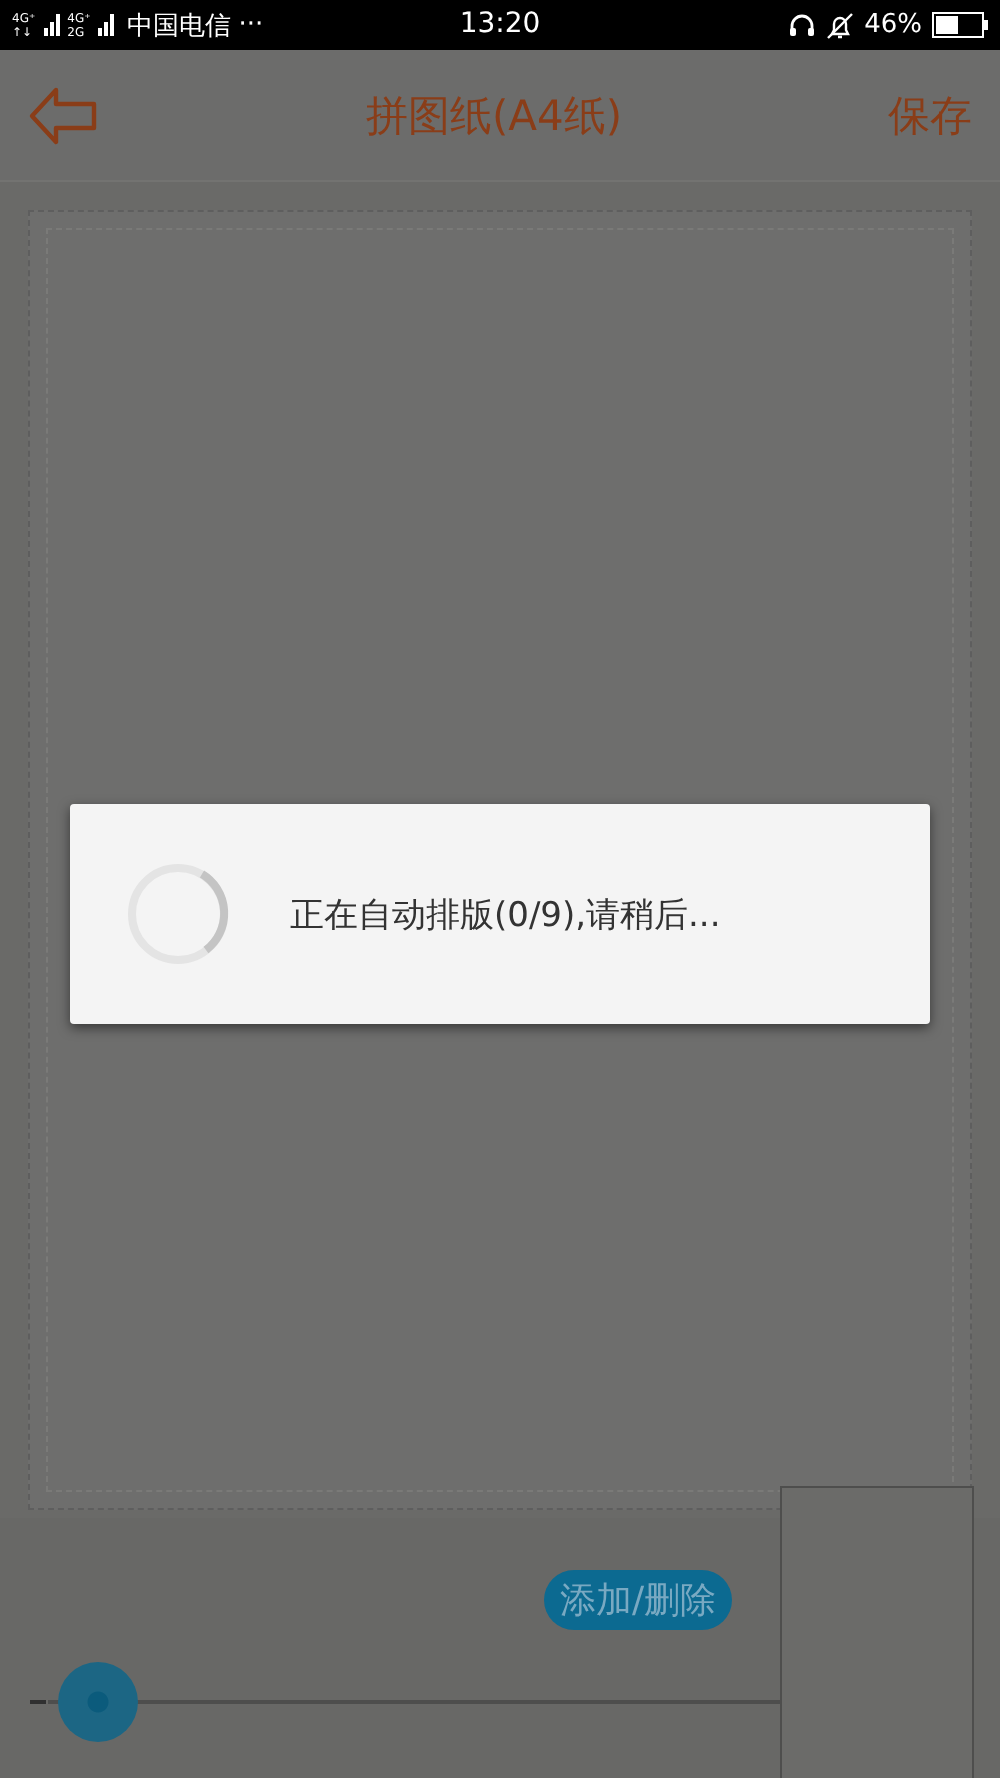  Describe the element at coordinates (178, 26) in the screenshot. I see `carrier-name: 中国电信` at that location.